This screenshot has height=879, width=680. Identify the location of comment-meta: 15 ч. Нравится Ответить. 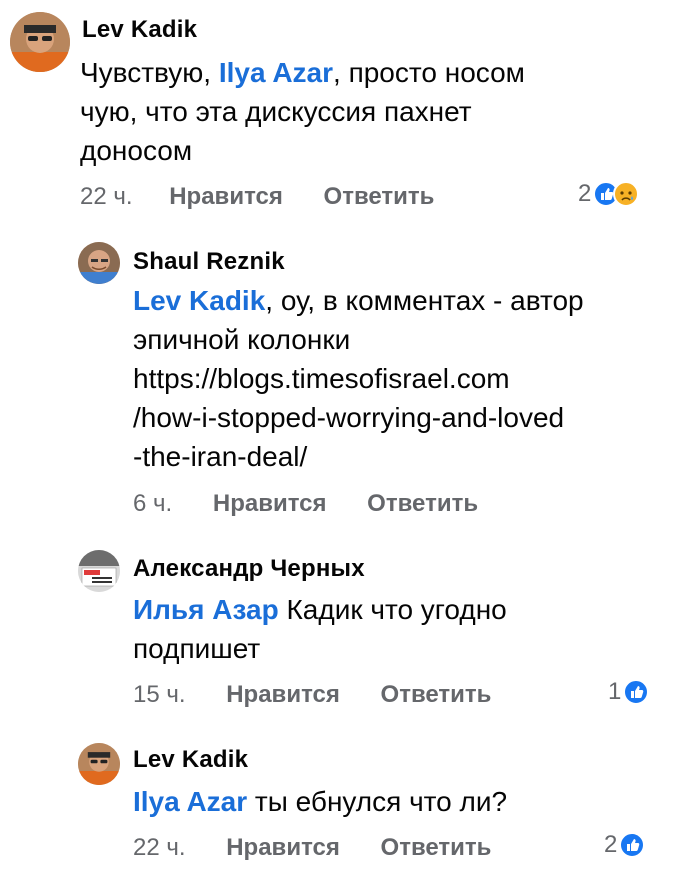
(312, 695).